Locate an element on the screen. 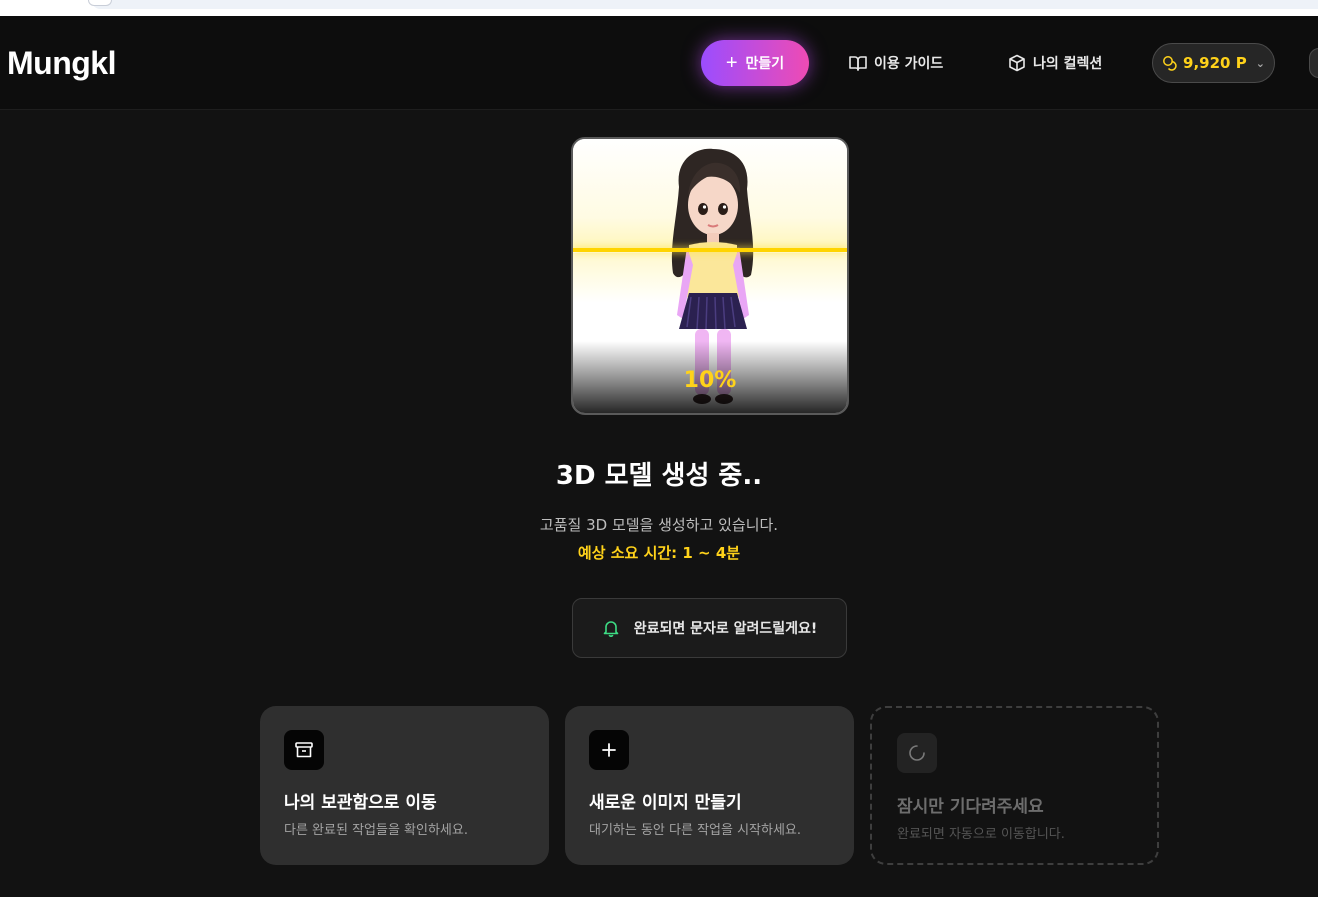  new-image-card-title: 새로운 이미지 만들기 is located at coordinates (665, 803).